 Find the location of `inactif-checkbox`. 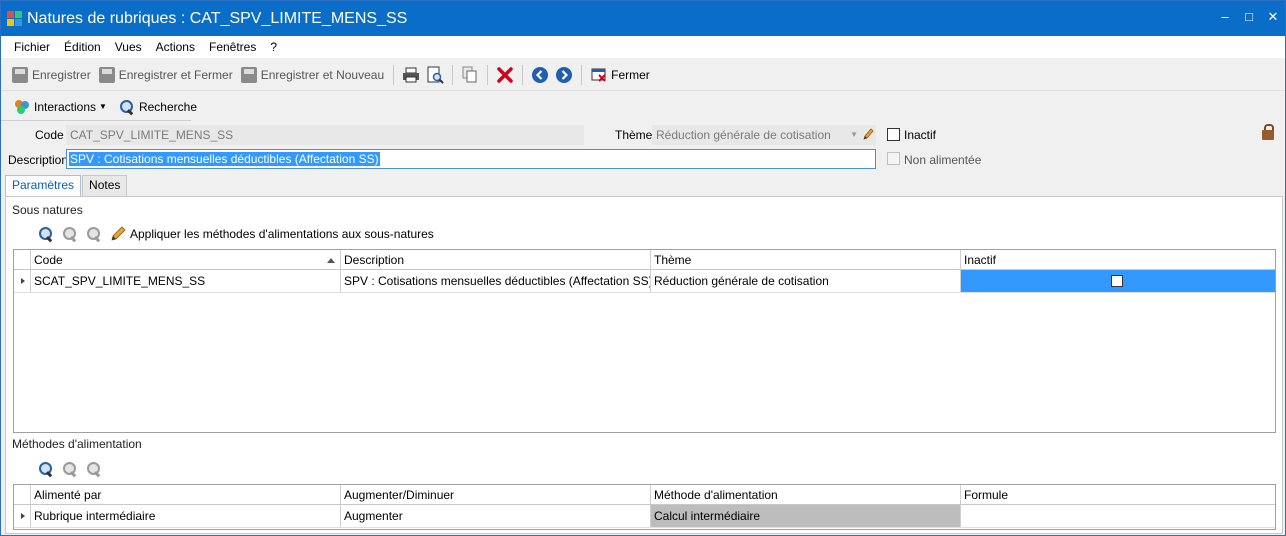

inactif-checkbox is located at coordinates (893, 134).